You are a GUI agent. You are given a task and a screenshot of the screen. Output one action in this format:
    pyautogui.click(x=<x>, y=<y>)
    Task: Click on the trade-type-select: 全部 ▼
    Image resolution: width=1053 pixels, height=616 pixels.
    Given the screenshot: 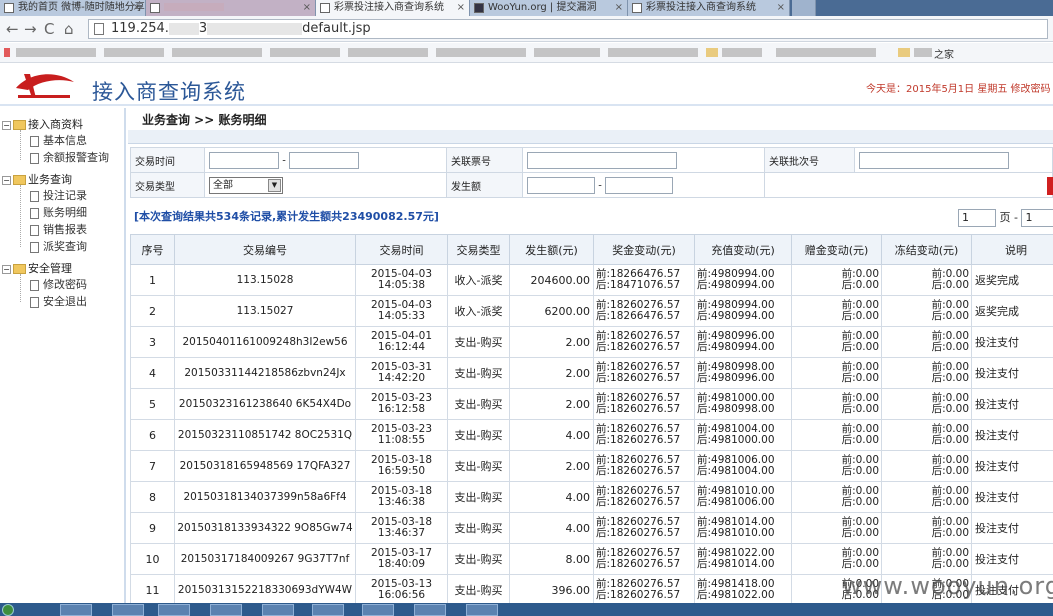 What is the action you would take?
    pyautogui.click(x=246, y=185)
    